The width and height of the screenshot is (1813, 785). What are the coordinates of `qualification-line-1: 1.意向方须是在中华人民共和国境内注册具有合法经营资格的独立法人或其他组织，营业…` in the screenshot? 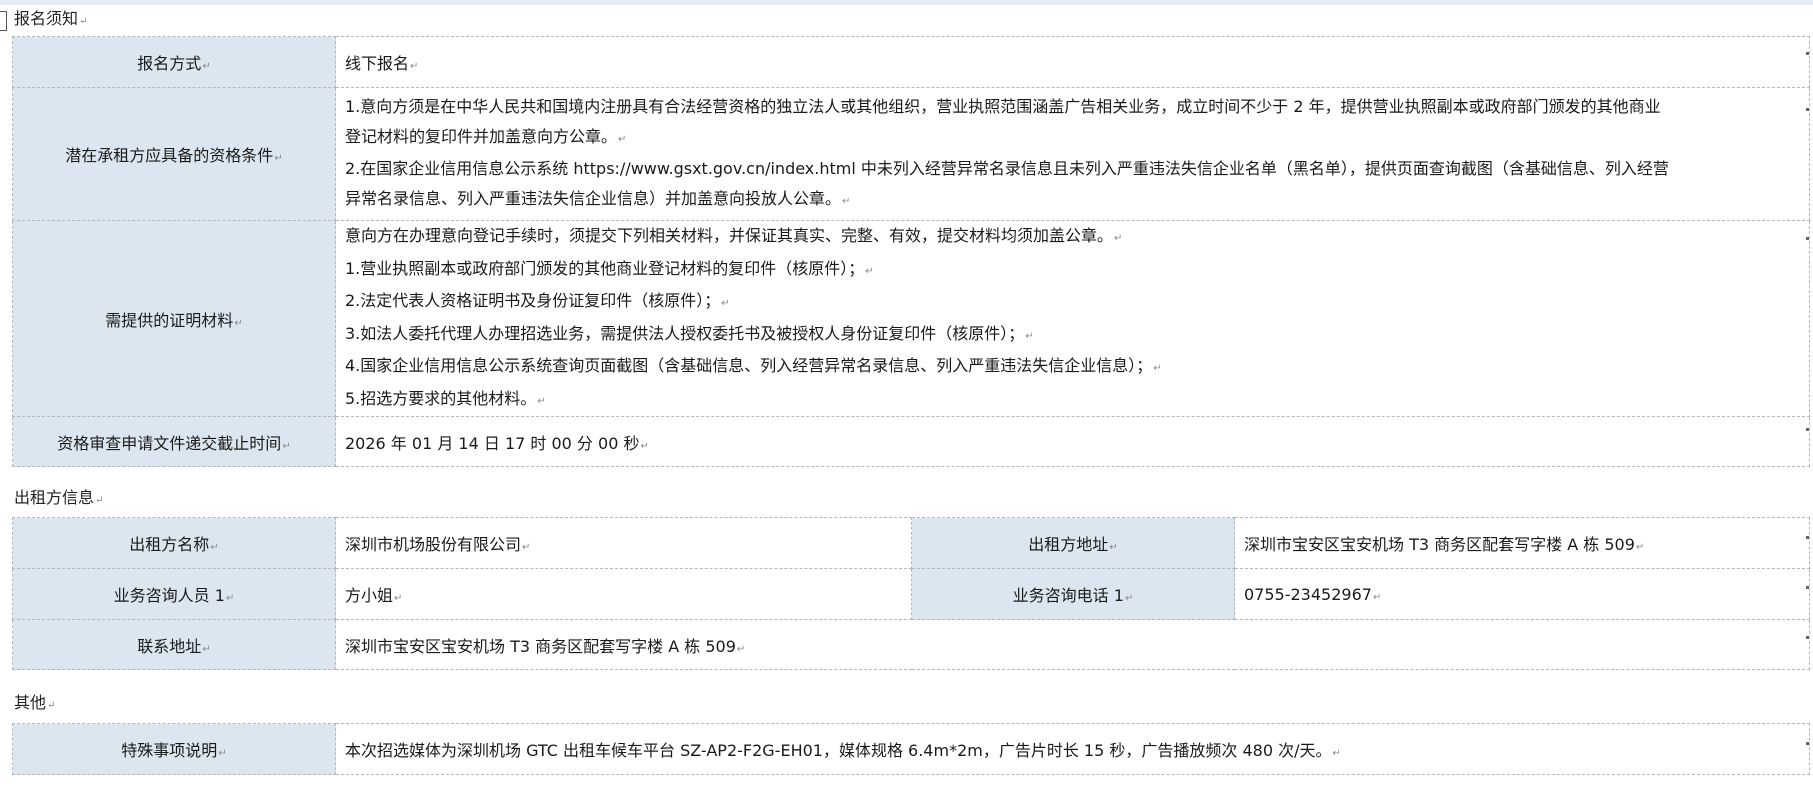 It's located at (1003, 106).